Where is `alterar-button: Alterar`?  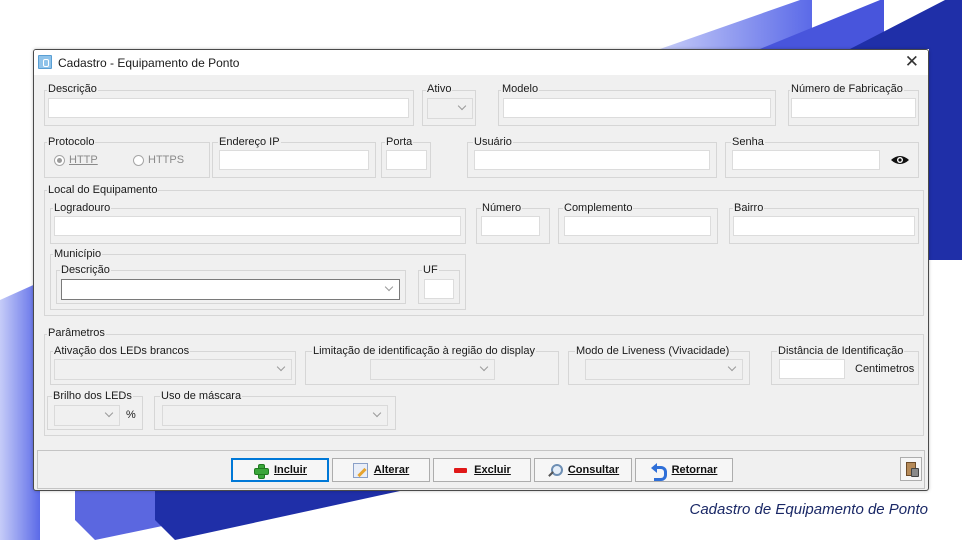 alterar-button: Alterar is located at coordinates (381, 470).